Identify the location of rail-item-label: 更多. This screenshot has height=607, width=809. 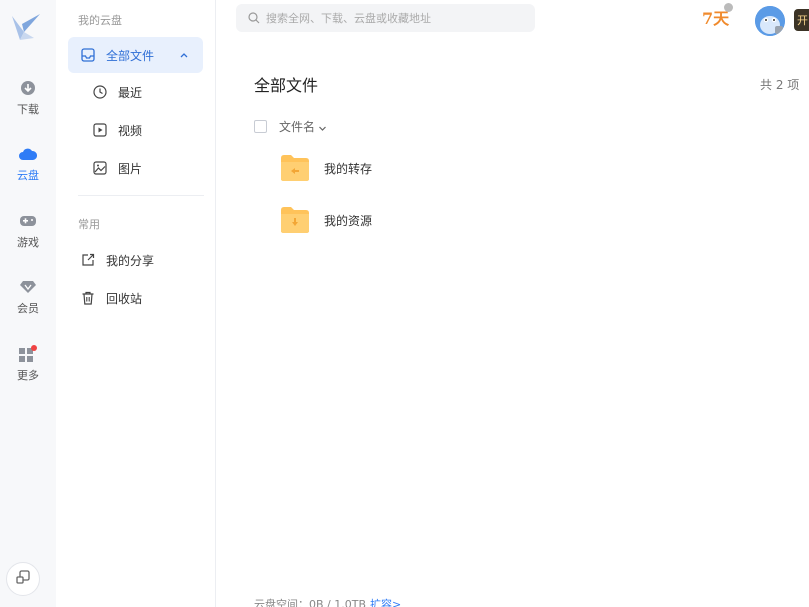
(28, 375).